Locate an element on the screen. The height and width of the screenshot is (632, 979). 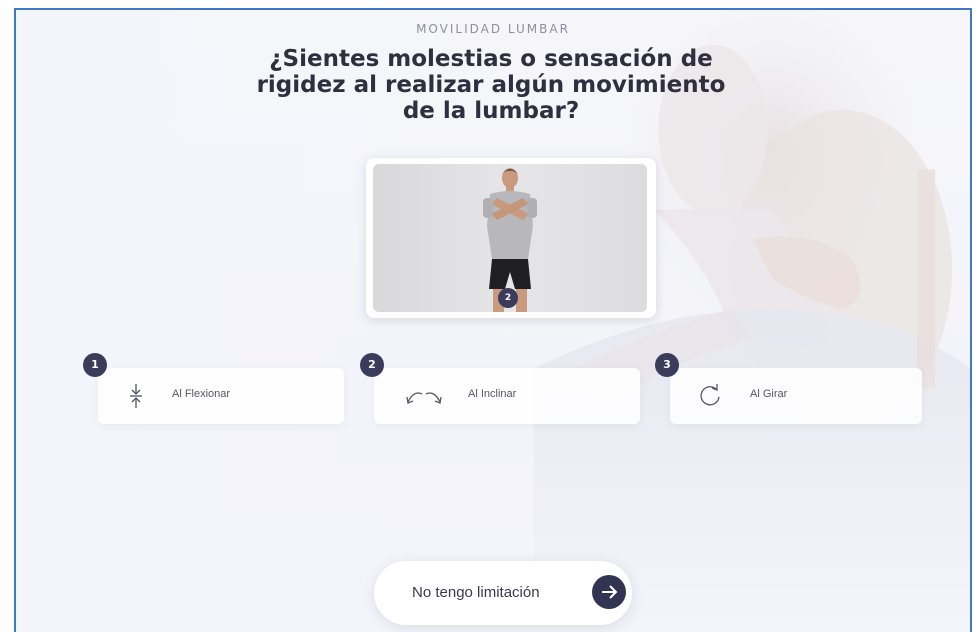
no-limitation-button: No tengo limitación is located at coordinates (503, 593).